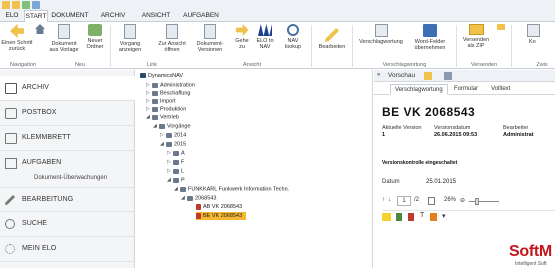  What do you see at coordinates (430, 45) in the screenshot?
I see `word-fields-label: Word-Felder übernehmen` at bounding box center [430, 45].